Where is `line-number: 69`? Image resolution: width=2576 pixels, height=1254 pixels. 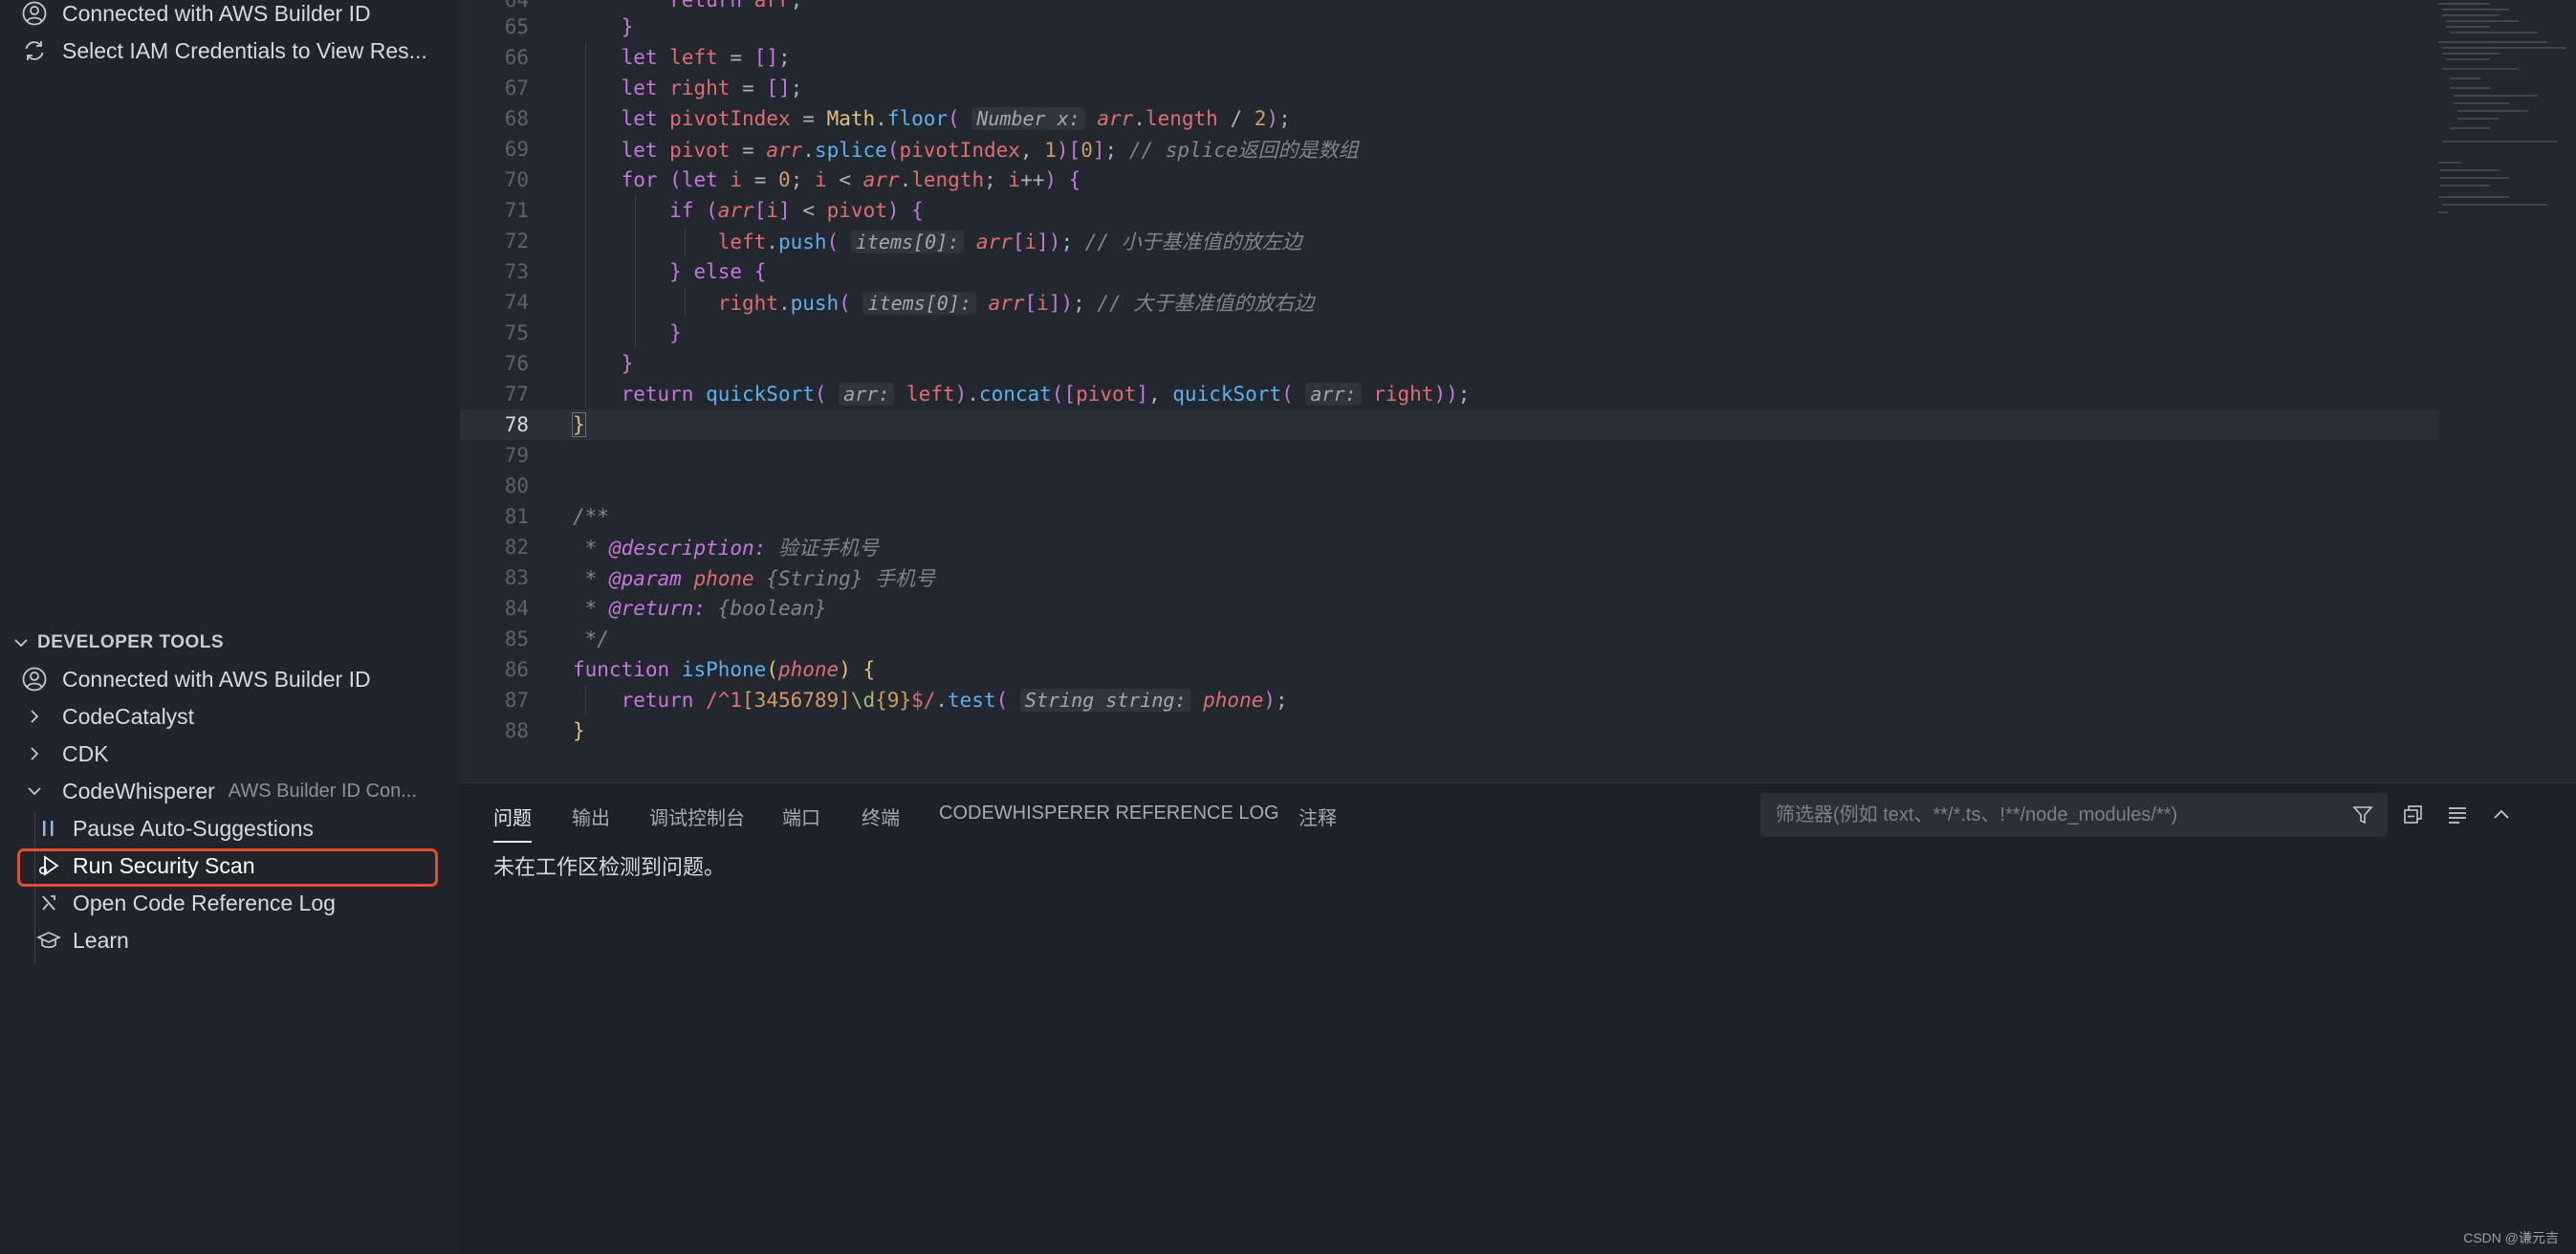
line-number: 69 is located at coordinates (516, 149).